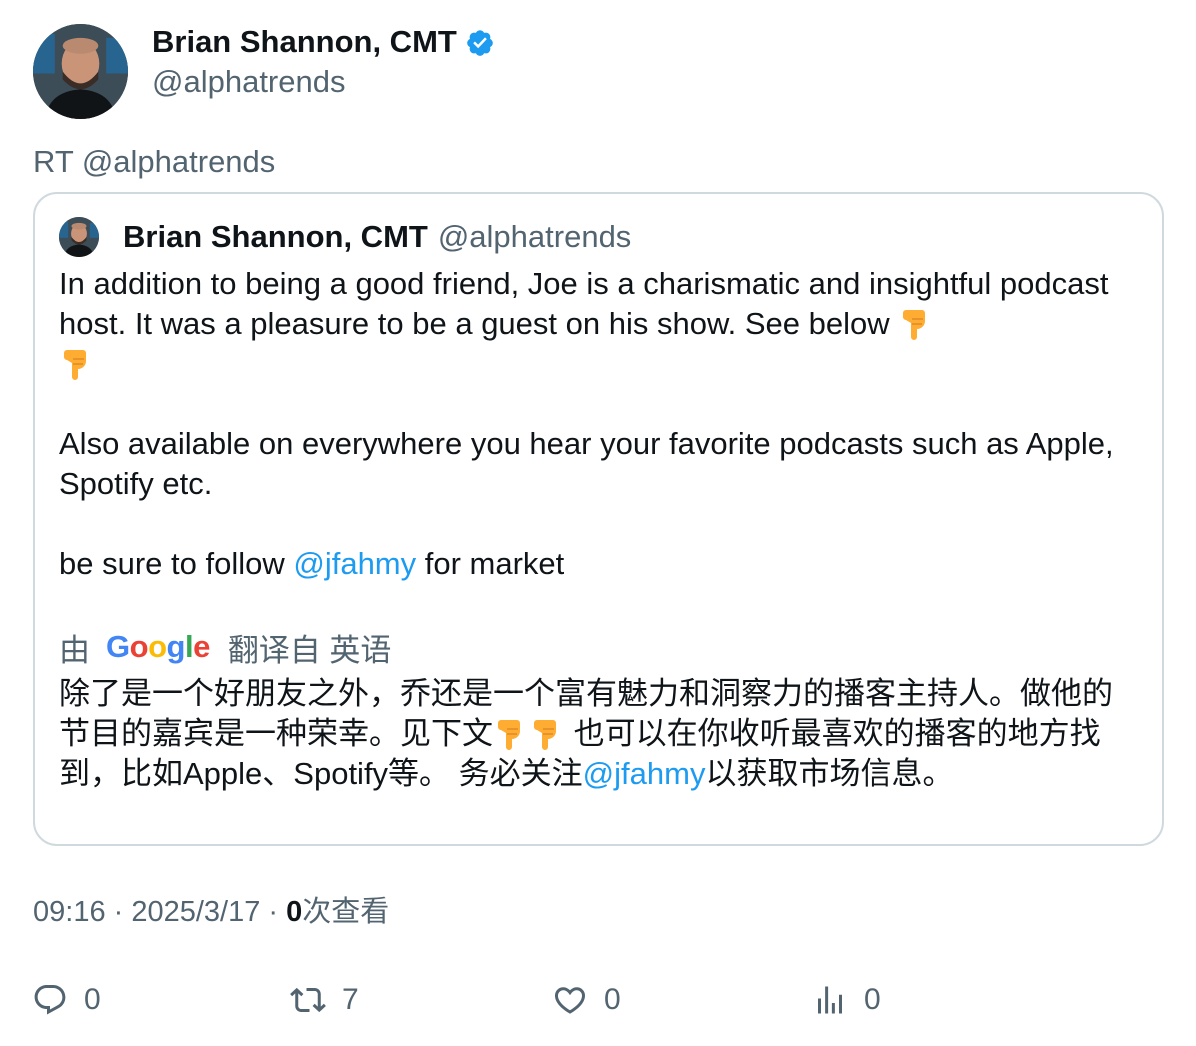 The image size is (1196, 1046). I want to click on like-count: 0, so click(612, 999).